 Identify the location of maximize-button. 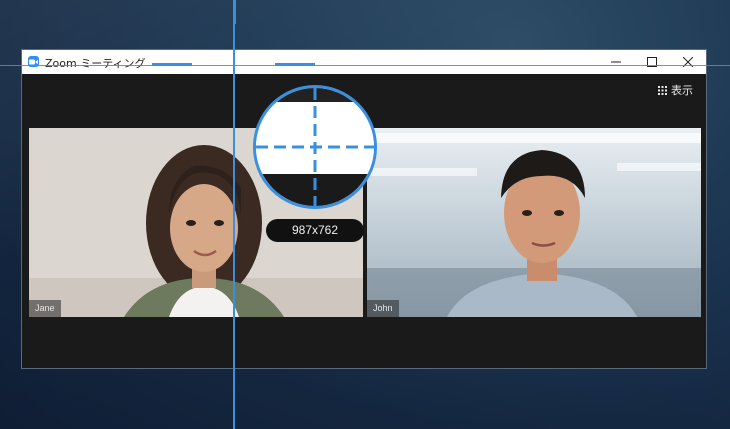
(652, 62).